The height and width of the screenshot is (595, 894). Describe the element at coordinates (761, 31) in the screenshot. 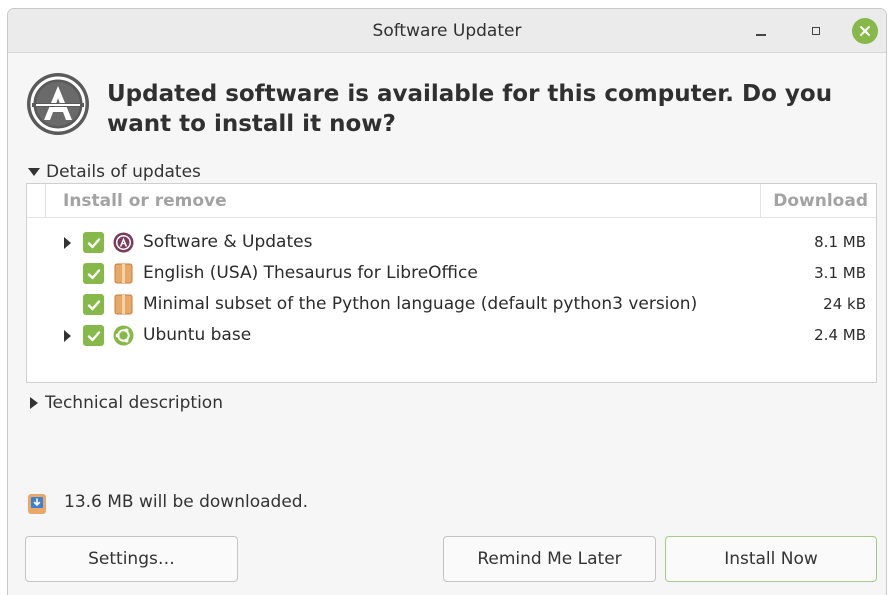

I see `minimize-button` at that location.